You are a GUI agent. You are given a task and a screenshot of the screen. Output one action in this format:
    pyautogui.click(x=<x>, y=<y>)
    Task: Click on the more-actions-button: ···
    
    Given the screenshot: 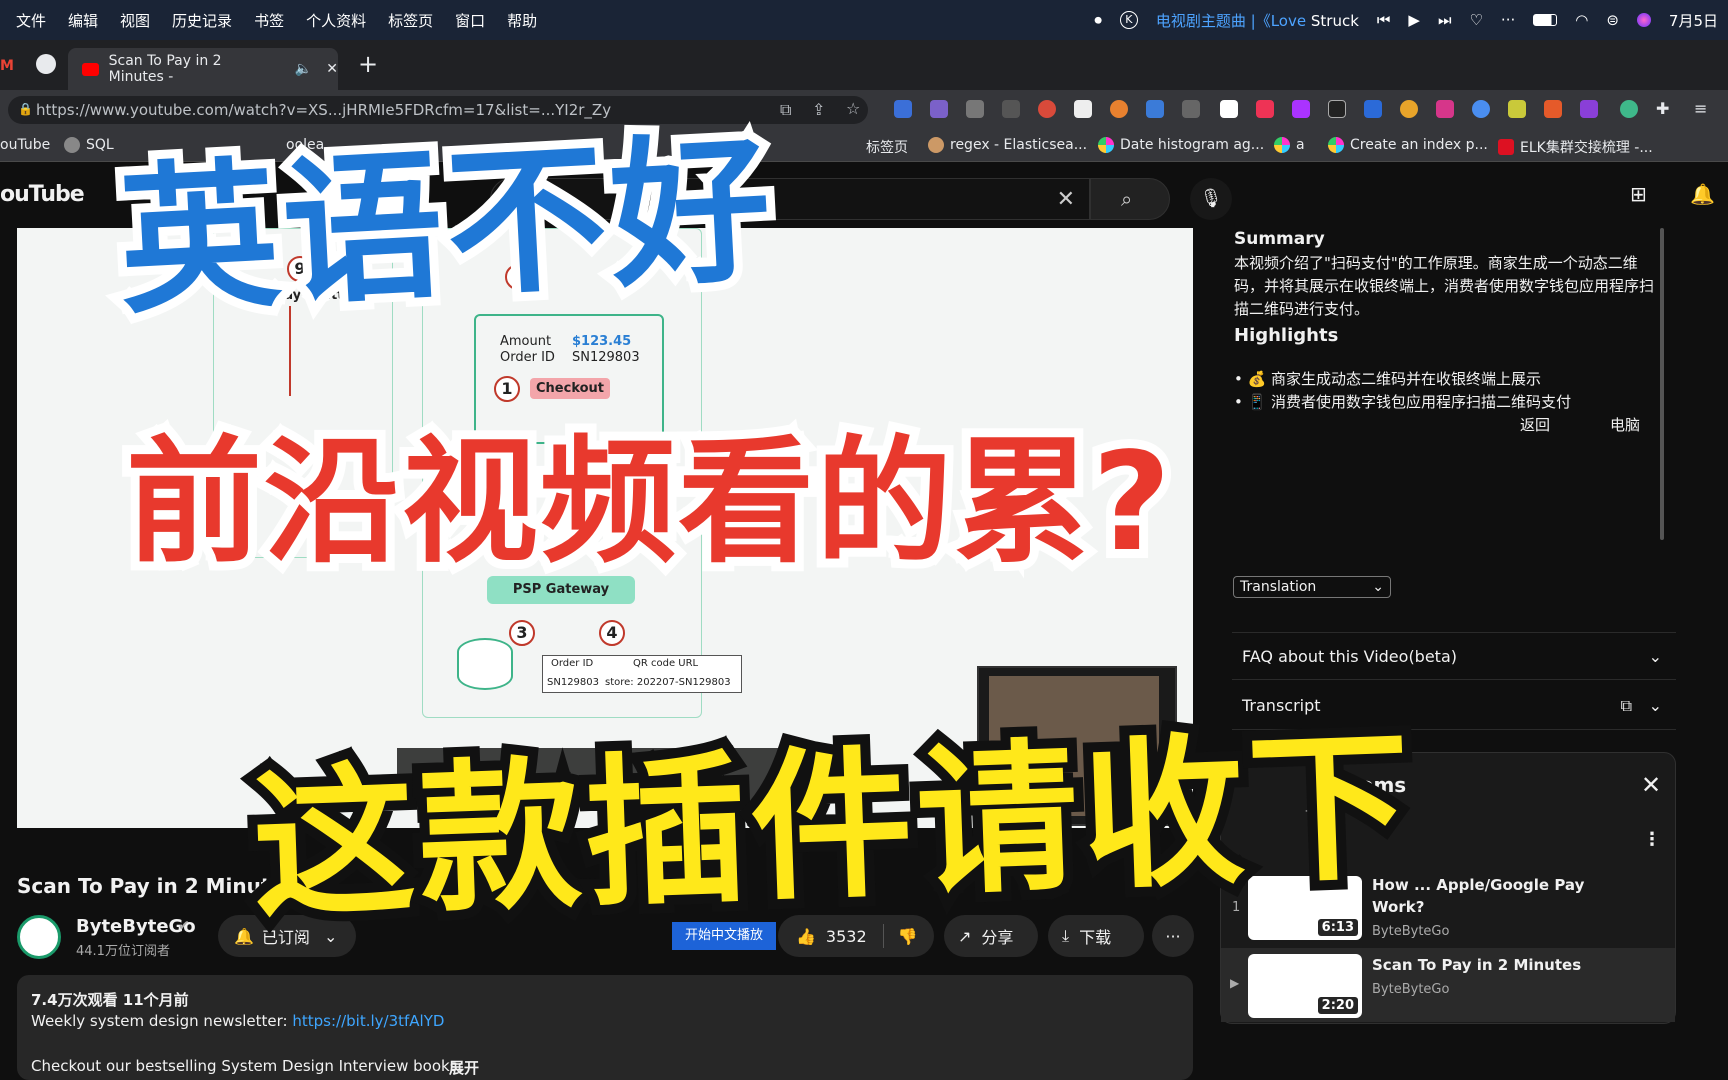 What is the action you would take?
    pyautogui.click(x=1173, y=936)
    